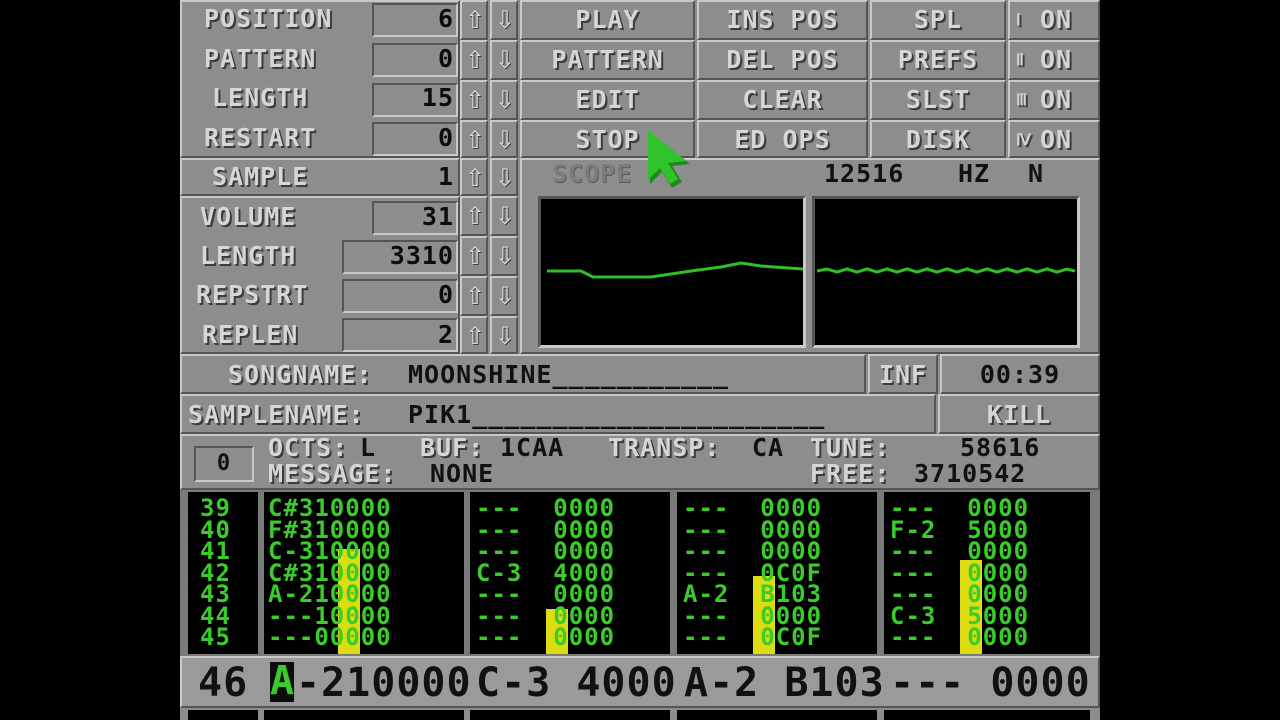 This screenshot has height=720, width=1280. Describe the element at coordinates (576, 683) in the screenshot. I see `current-row-track-2: C-3 4000` at that location.